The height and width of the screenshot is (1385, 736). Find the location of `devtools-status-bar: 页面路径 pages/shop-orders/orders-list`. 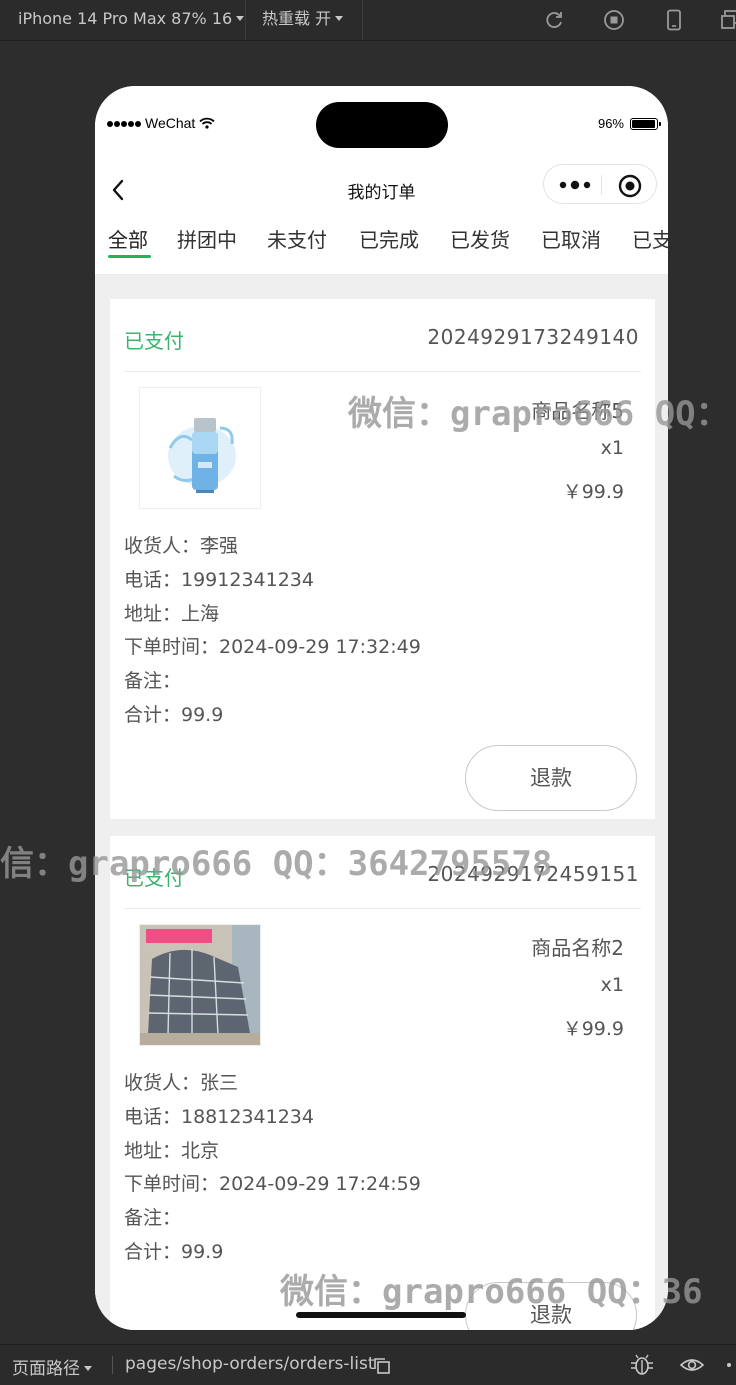

devtools-status-bar: 页面路径 pages/shop-orders/orders-list is located at coordinates (368, 1364).